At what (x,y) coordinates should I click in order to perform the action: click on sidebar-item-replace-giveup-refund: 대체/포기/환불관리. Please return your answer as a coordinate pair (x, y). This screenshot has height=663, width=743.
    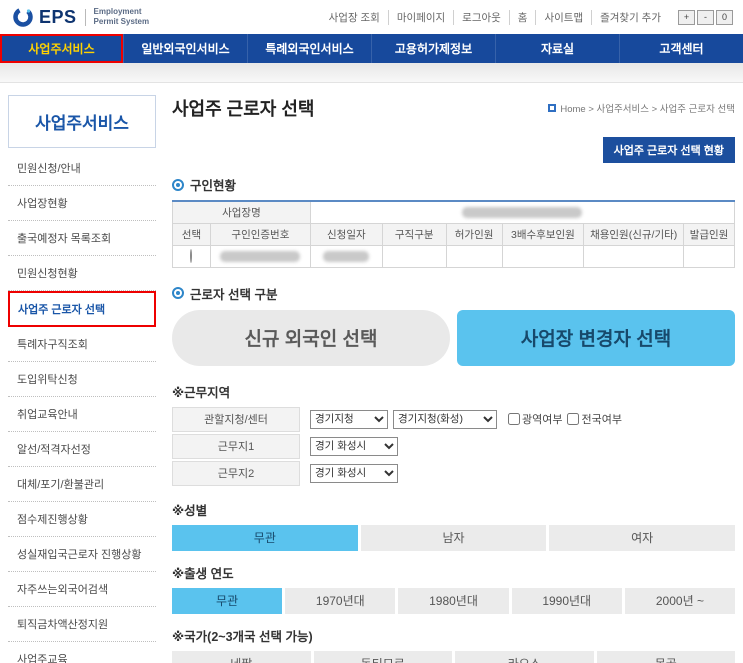
    Looking at the image, I should click on (82, 484).